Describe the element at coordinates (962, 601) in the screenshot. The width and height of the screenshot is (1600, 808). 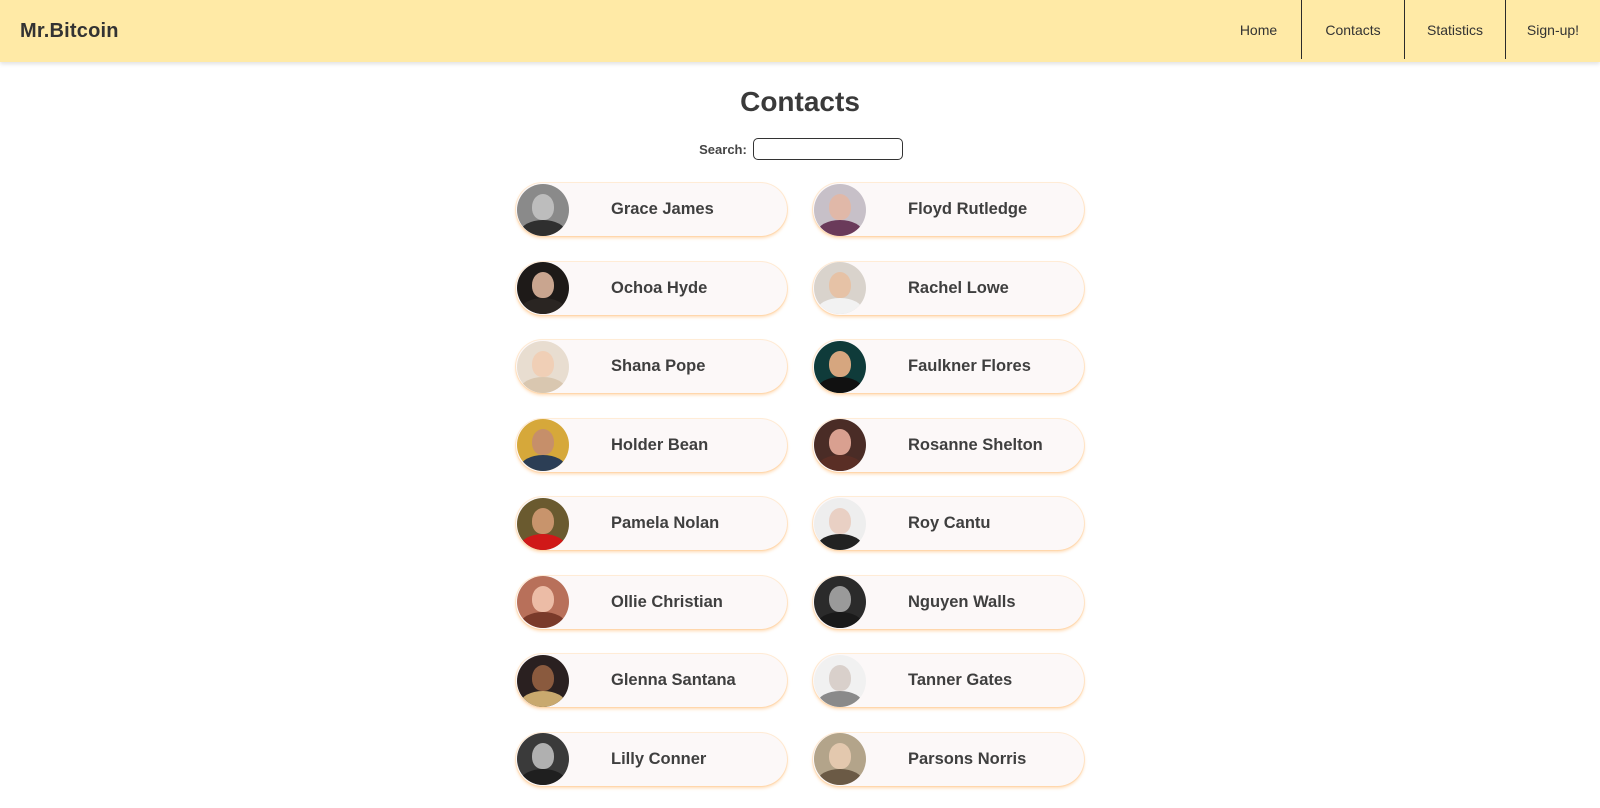
I see `contact-name: Nguyen Walls` at that location.